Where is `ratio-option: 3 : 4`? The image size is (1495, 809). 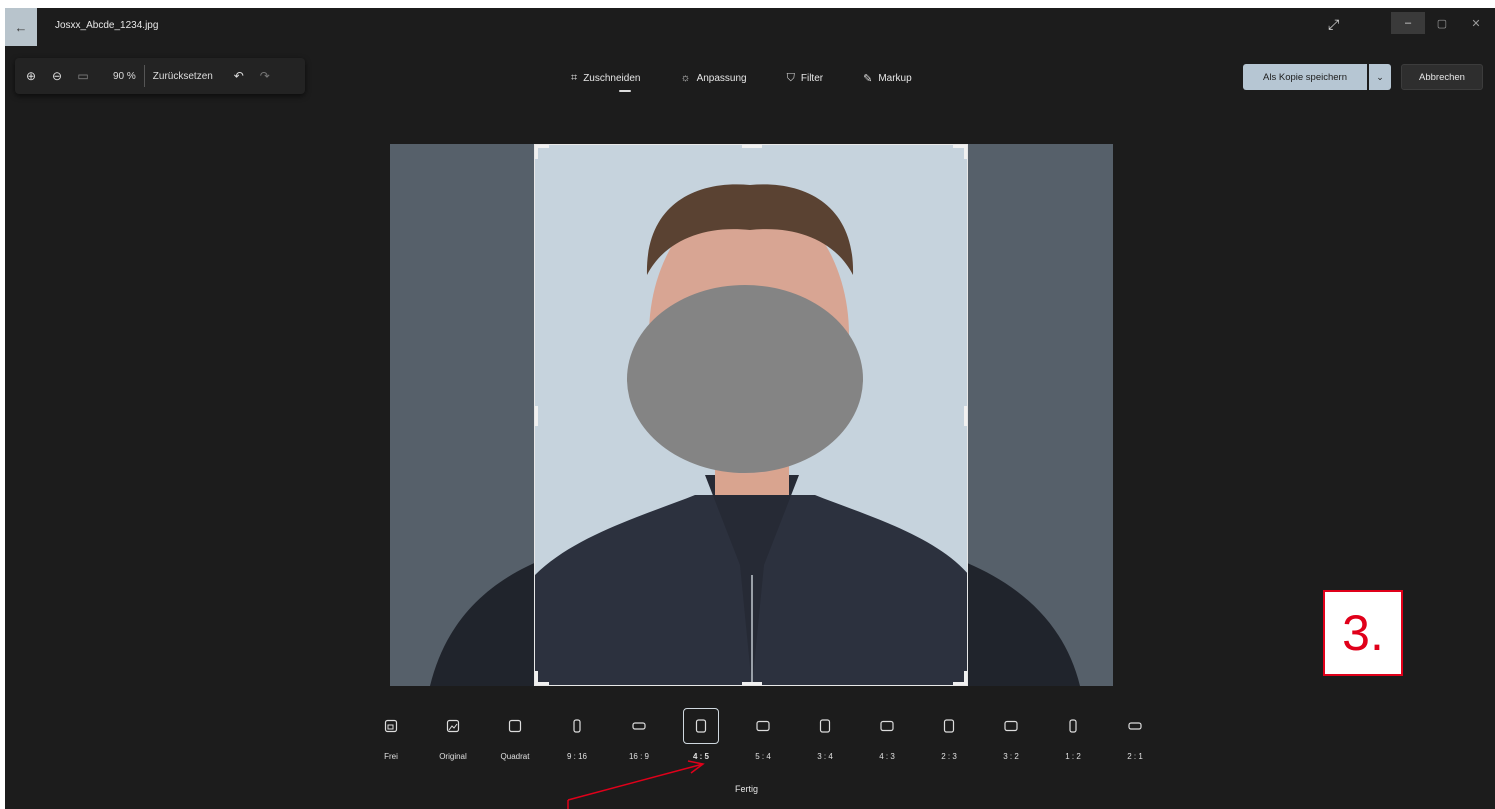 ratio-option: 3 : 4 is located at coordinates (825, 734).